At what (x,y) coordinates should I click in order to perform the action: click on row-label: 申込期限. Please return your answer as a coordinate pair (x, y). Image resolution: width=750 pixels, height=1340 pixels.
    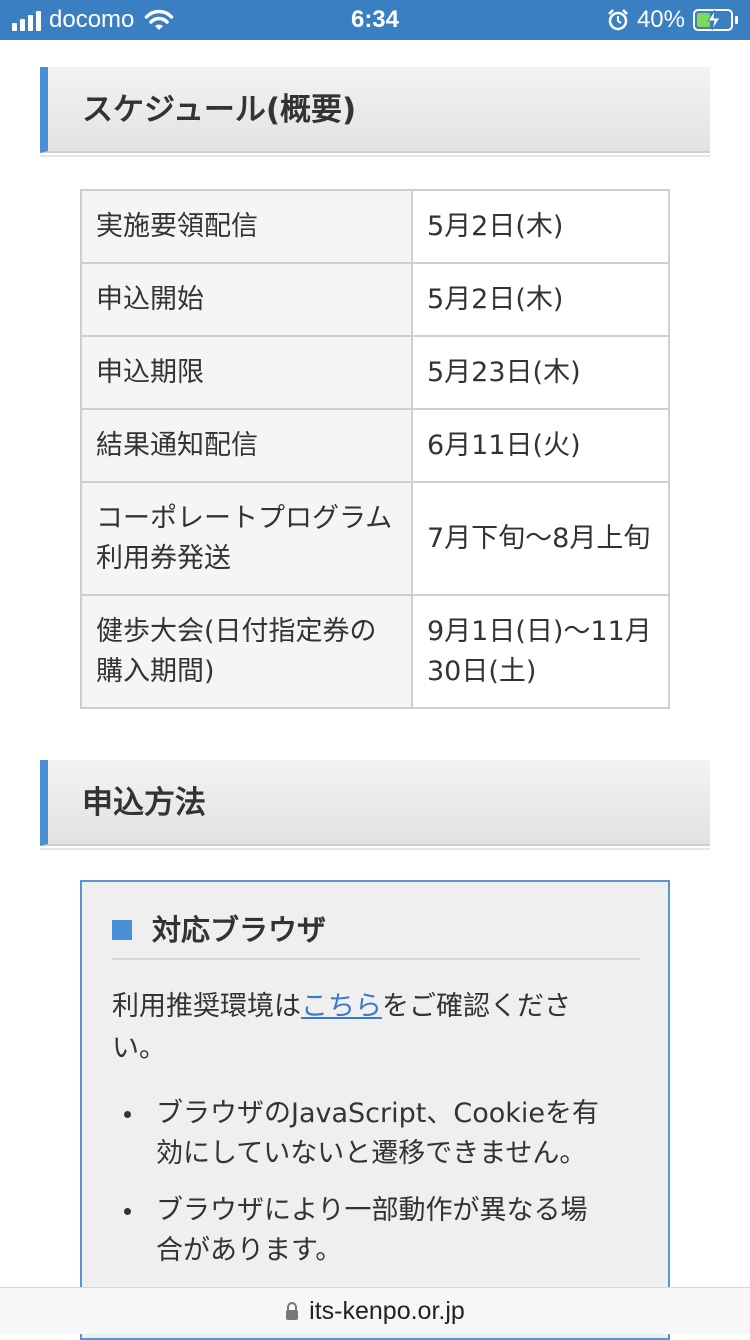
    Looking at the image, I should click on (246, 372).